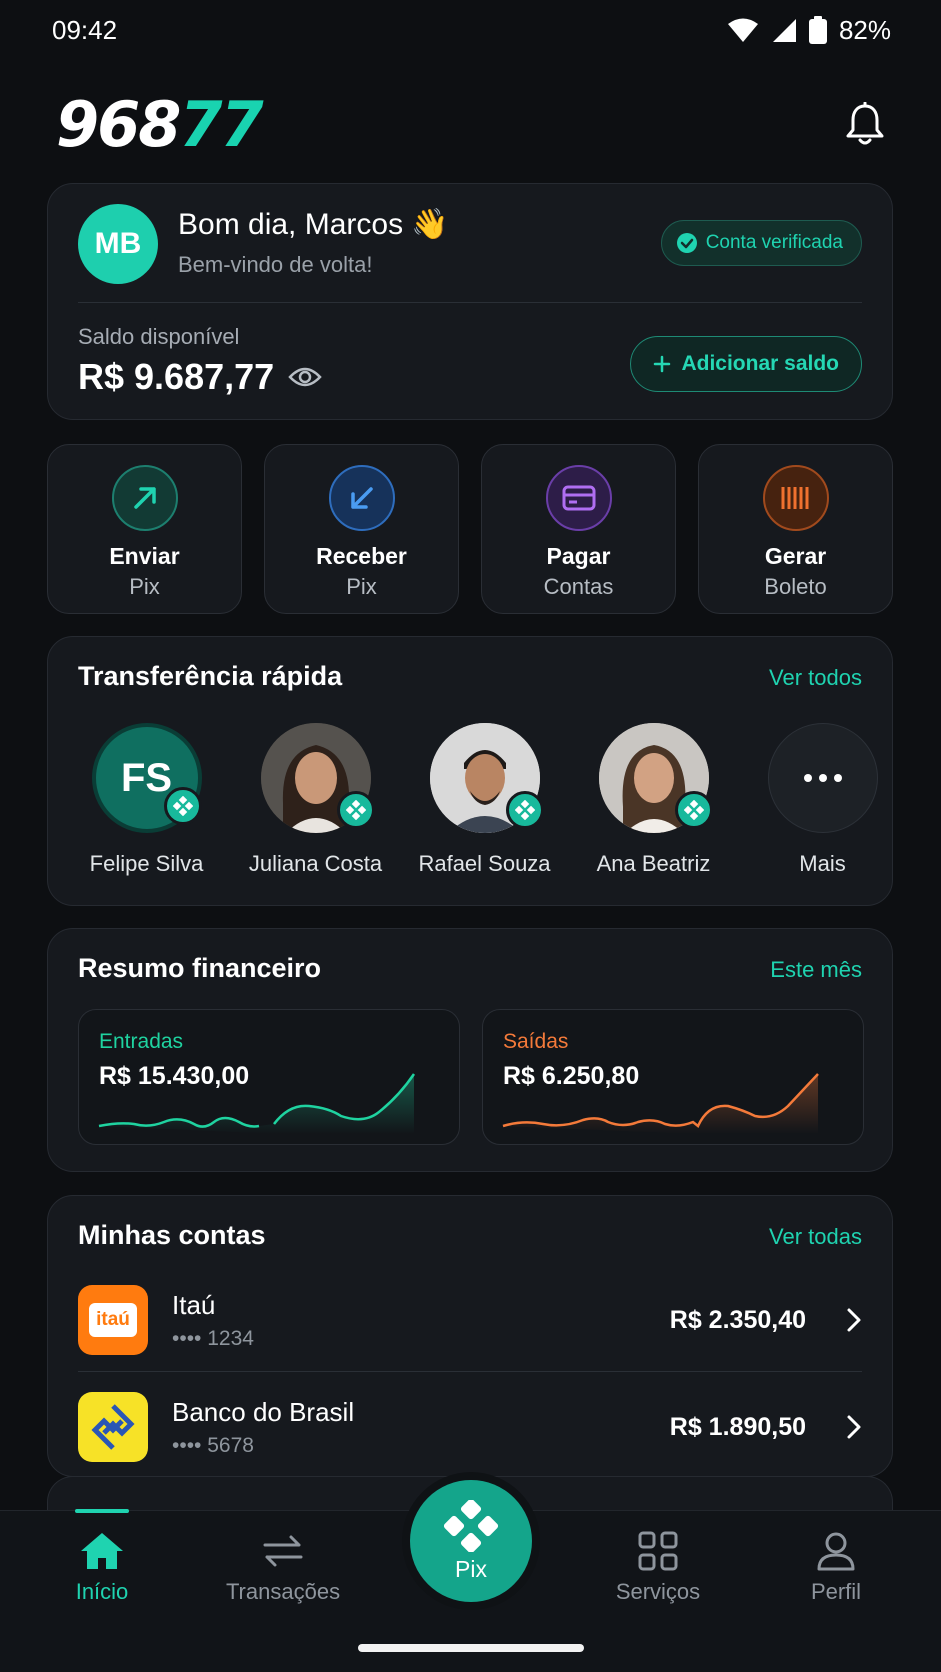 The height and width of the screenshot is (1672, 941). I want to click on nav-label: Serviços, so click(658, 1591).